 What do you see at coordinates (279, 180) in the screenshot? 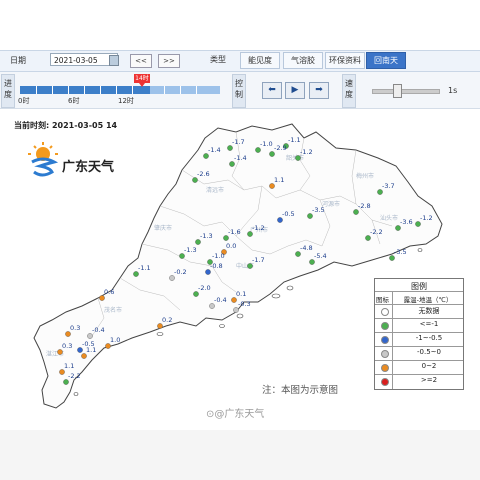
I see `station-value: 1.1` at bounding box center [279, 180].